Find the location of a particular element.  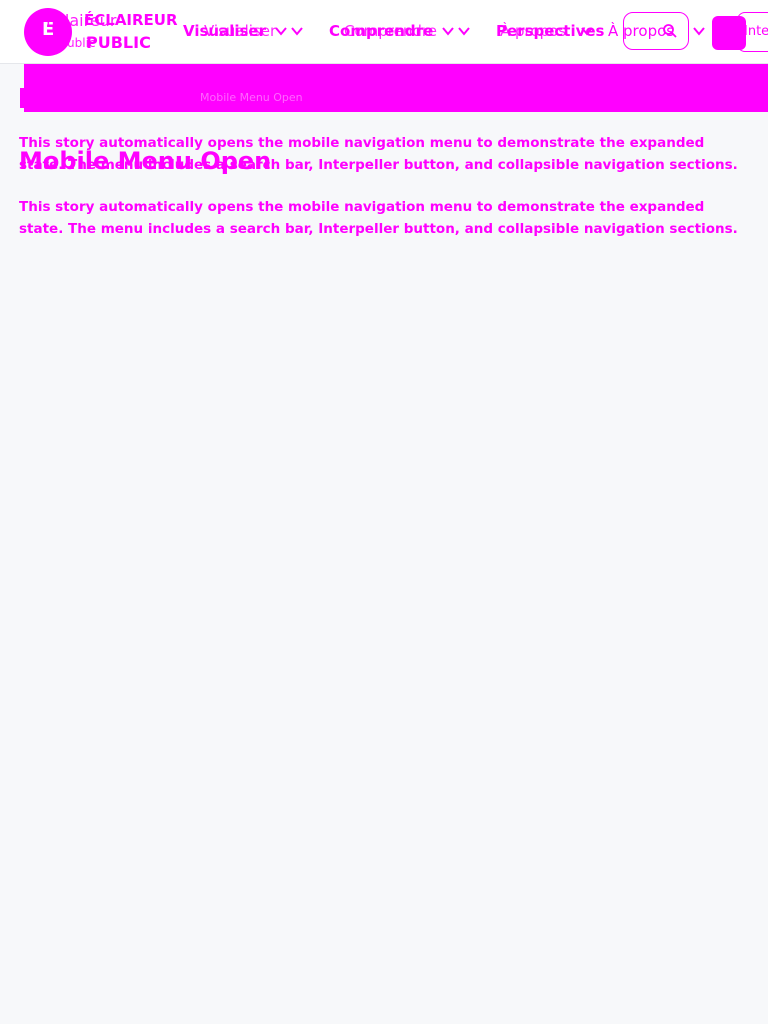

search-icon is located at coordinates (670, 31).